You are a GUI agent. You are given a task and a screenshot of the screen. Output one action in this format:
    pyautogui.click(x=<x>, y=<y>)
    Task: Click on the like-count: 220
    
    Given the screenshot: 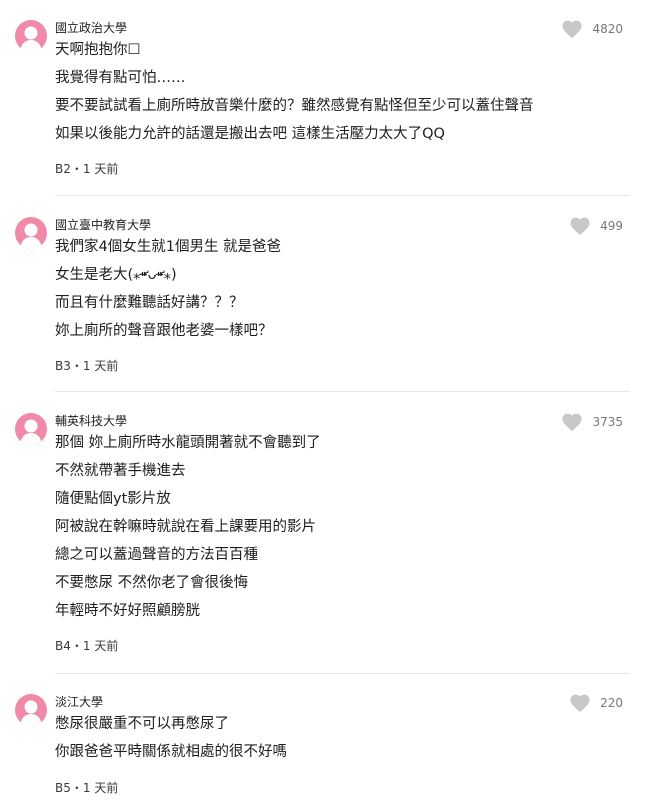 What is the action you would take?
    pyautogui.click(x=611, y=703)
    